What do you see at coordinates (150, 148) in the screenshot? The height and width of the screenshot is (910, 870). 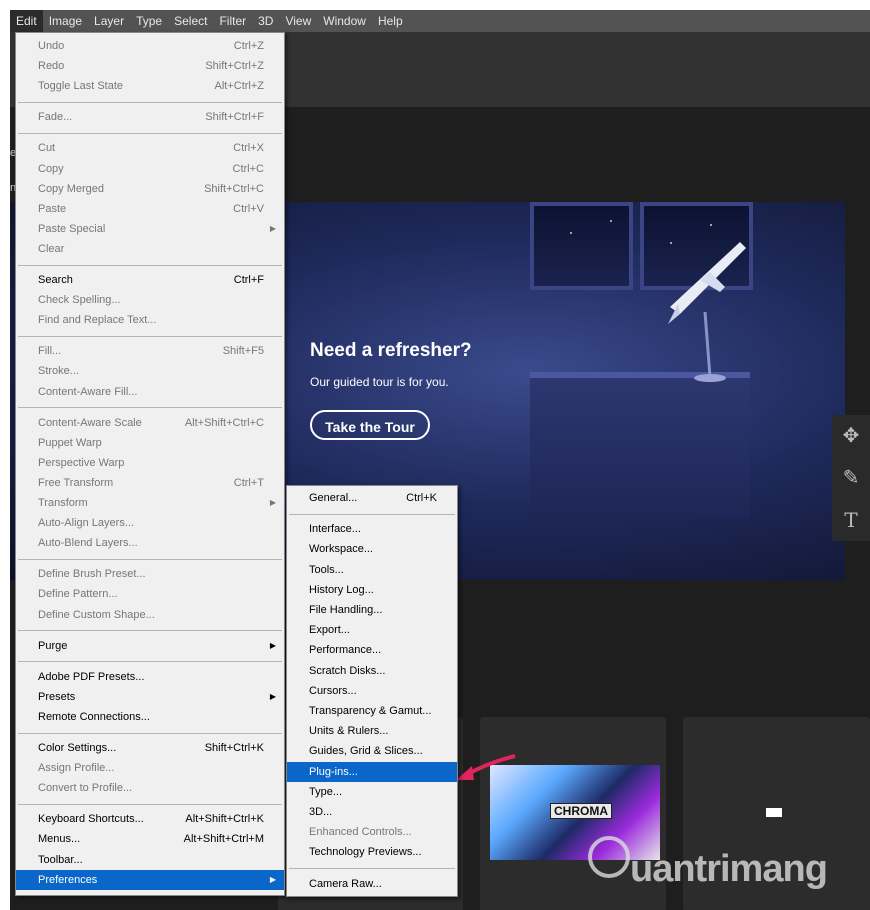 I see `menu-item-cut: Cut Ctrl+X` at bounding box center [150, 148].